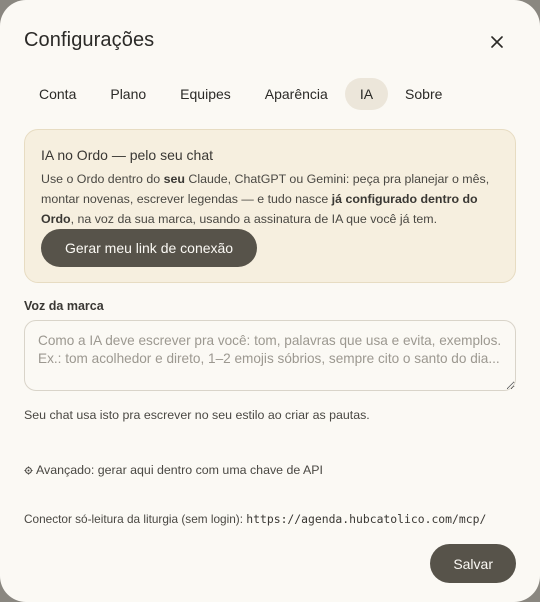 The image size is (540, 602). I want to click on ai-card-text-1: Use o Ordo dentro do, so click(102, 179).